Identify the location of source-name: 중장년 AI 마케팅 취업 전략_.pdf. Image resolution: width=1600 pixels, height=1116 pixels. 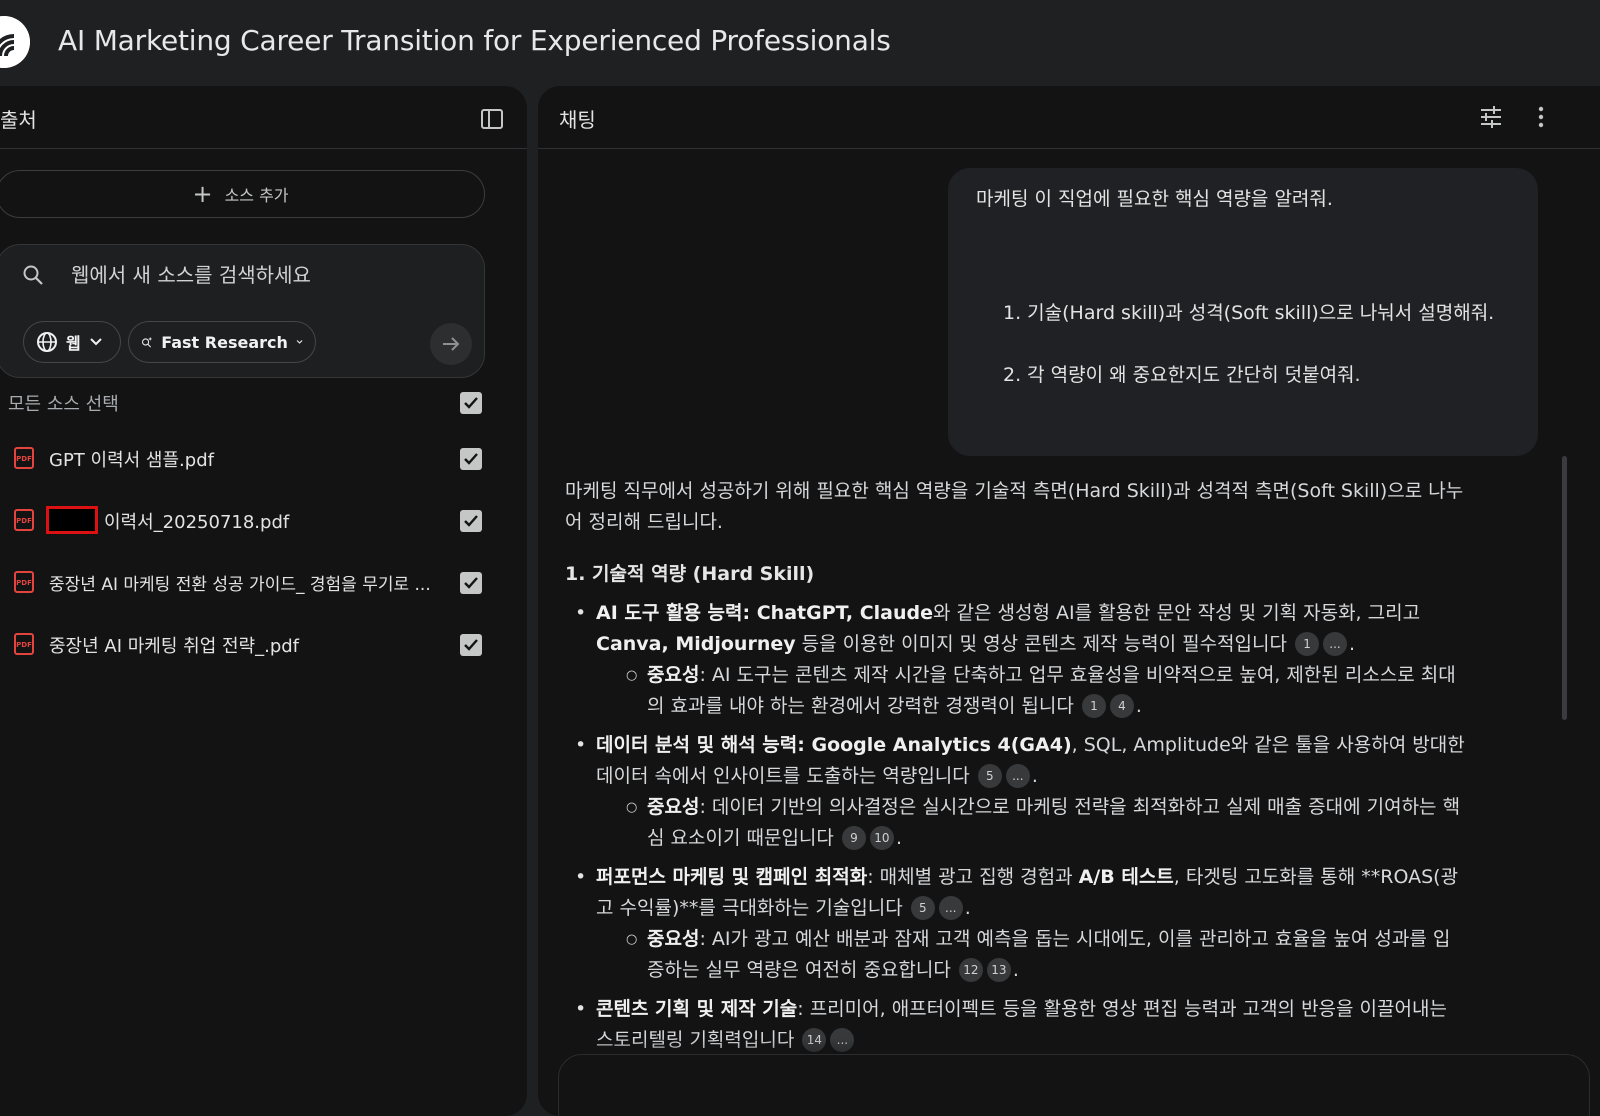
(174, 646).